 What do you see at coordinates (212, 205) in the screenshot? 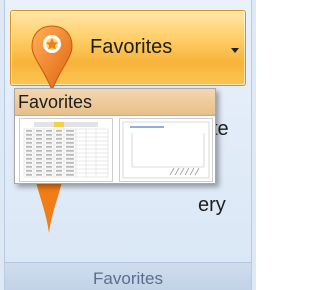
I see `obscured-label-2: ery` at bounding box center [212, 205].